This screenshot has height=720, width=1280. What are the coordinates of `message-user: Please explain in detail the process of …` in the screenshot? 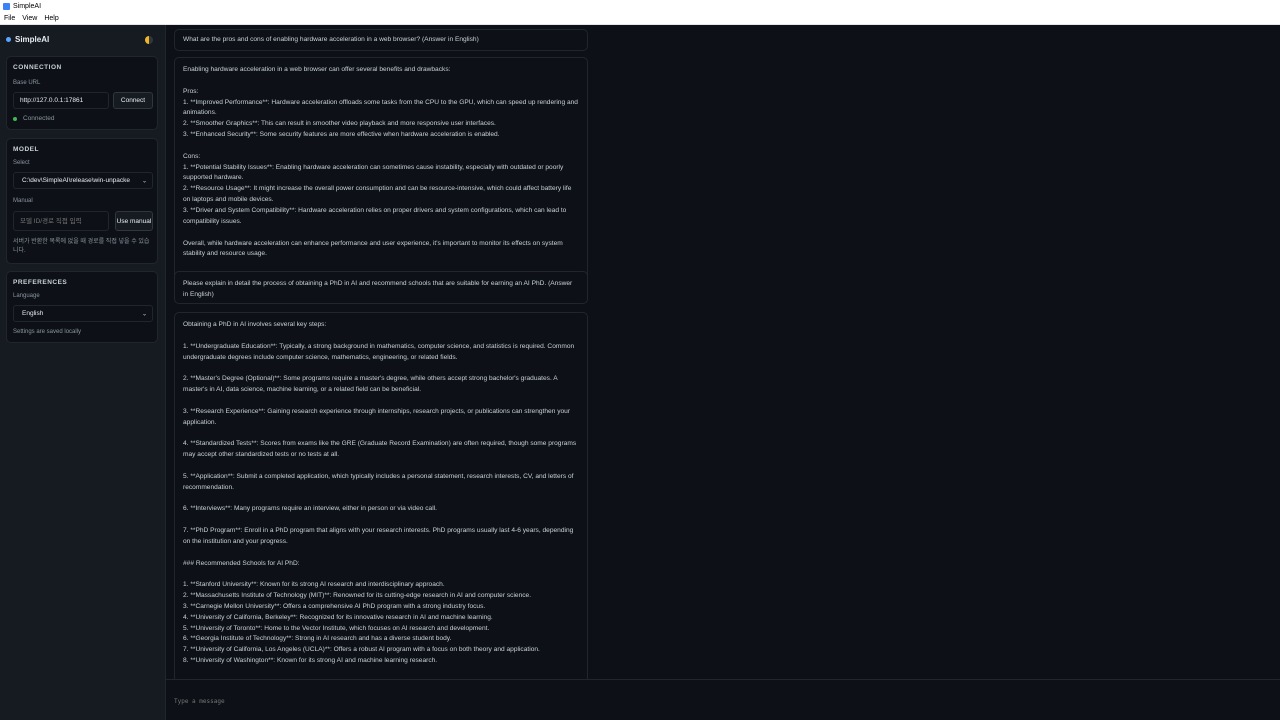 It's located at (381, 287).